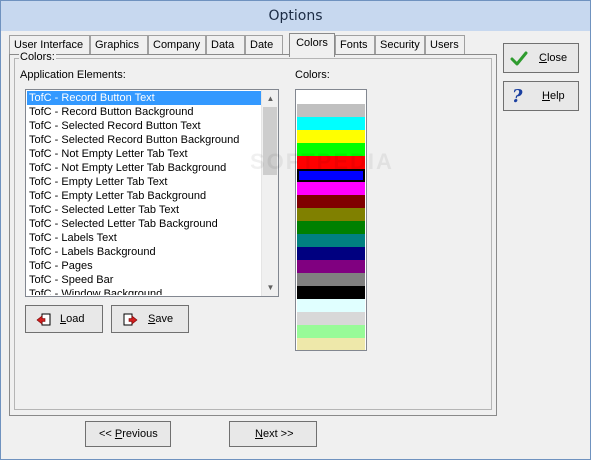 The height and width of the screenshot is (460, 591). What do you see at coordinates (144, 280) in the screenshot?
I see `list-item: TofC - Speed Bar` at bounding box center [144, 280].